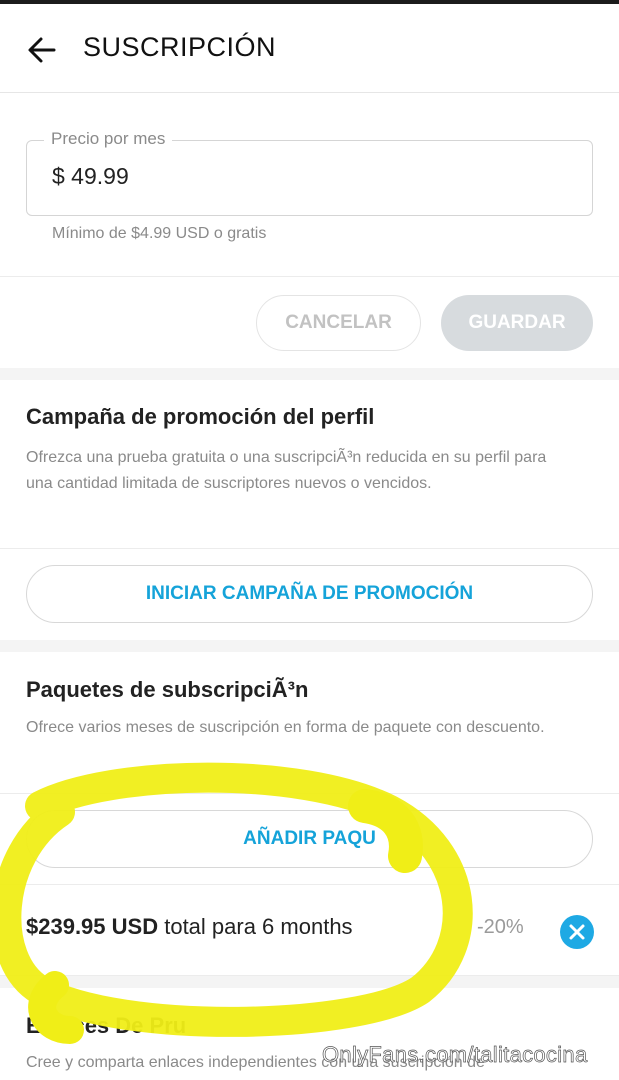  Describe the element at coordinates (309, 594) in the screenshot. I see `start-promo-button: INICIAR CAMPAÑA DE PROMOCIÓN` at that location.